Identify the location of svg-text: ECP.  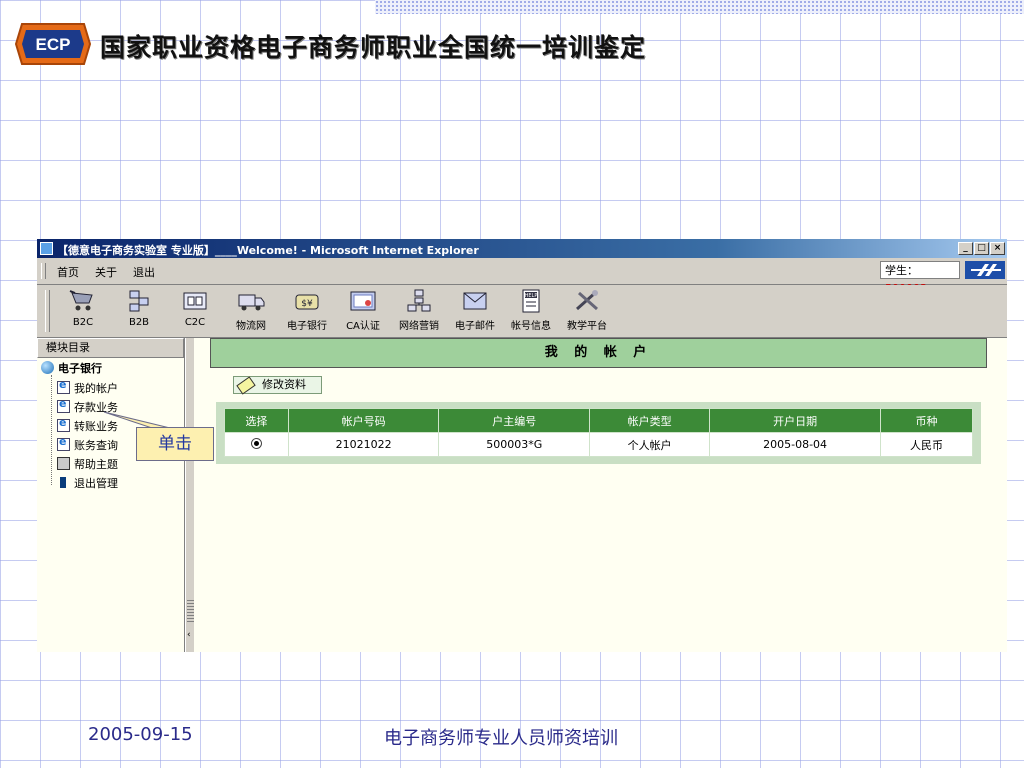
(53, 44).